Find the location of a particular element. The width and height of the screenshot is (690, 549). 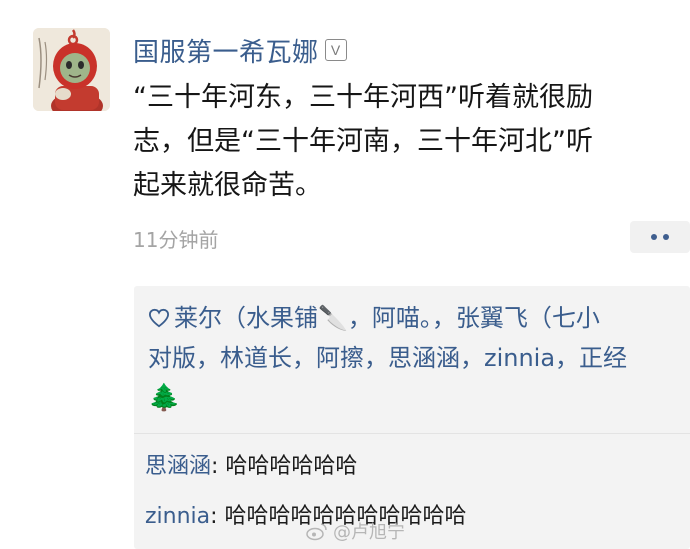

author-row: 国服第一希瓦娜 V is located at coordinates (240, 50).